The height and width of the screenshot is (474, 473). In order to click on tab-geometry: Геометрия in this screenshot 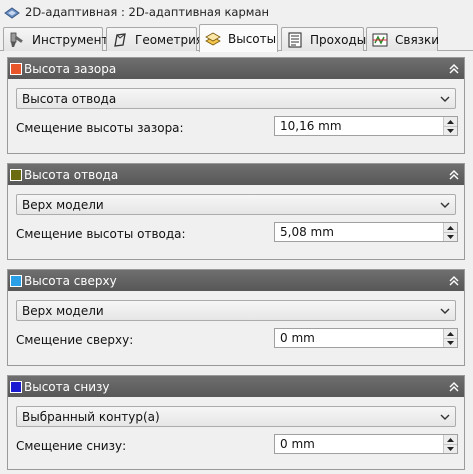, I will do `click(154, 39)`.